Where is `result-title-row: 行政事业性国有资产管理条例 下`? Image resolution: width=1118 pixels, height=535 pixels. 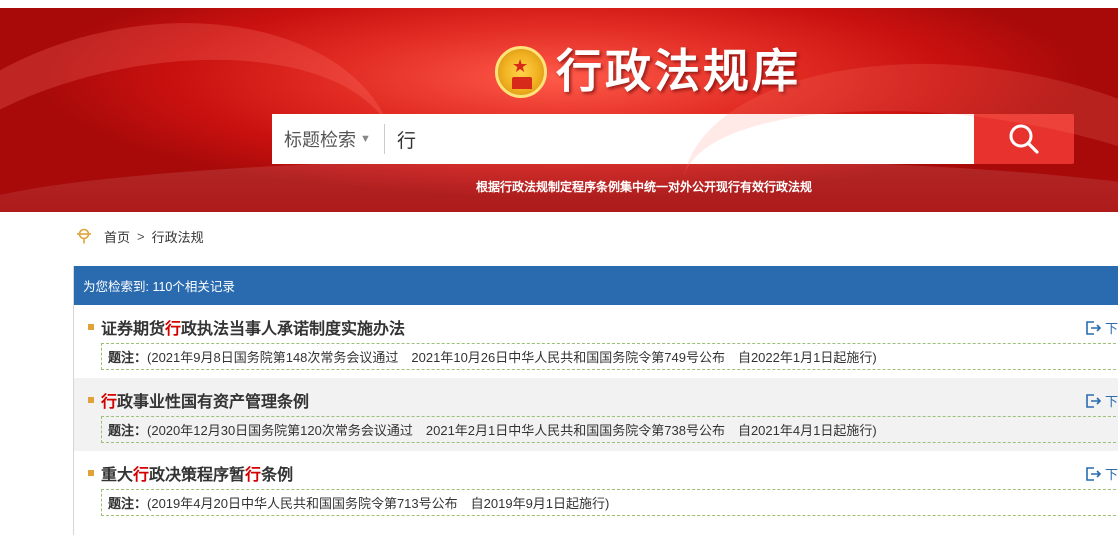
result-title-row: 行政事业性国有资产管理条例 下 is located at coordinates (603, 400).